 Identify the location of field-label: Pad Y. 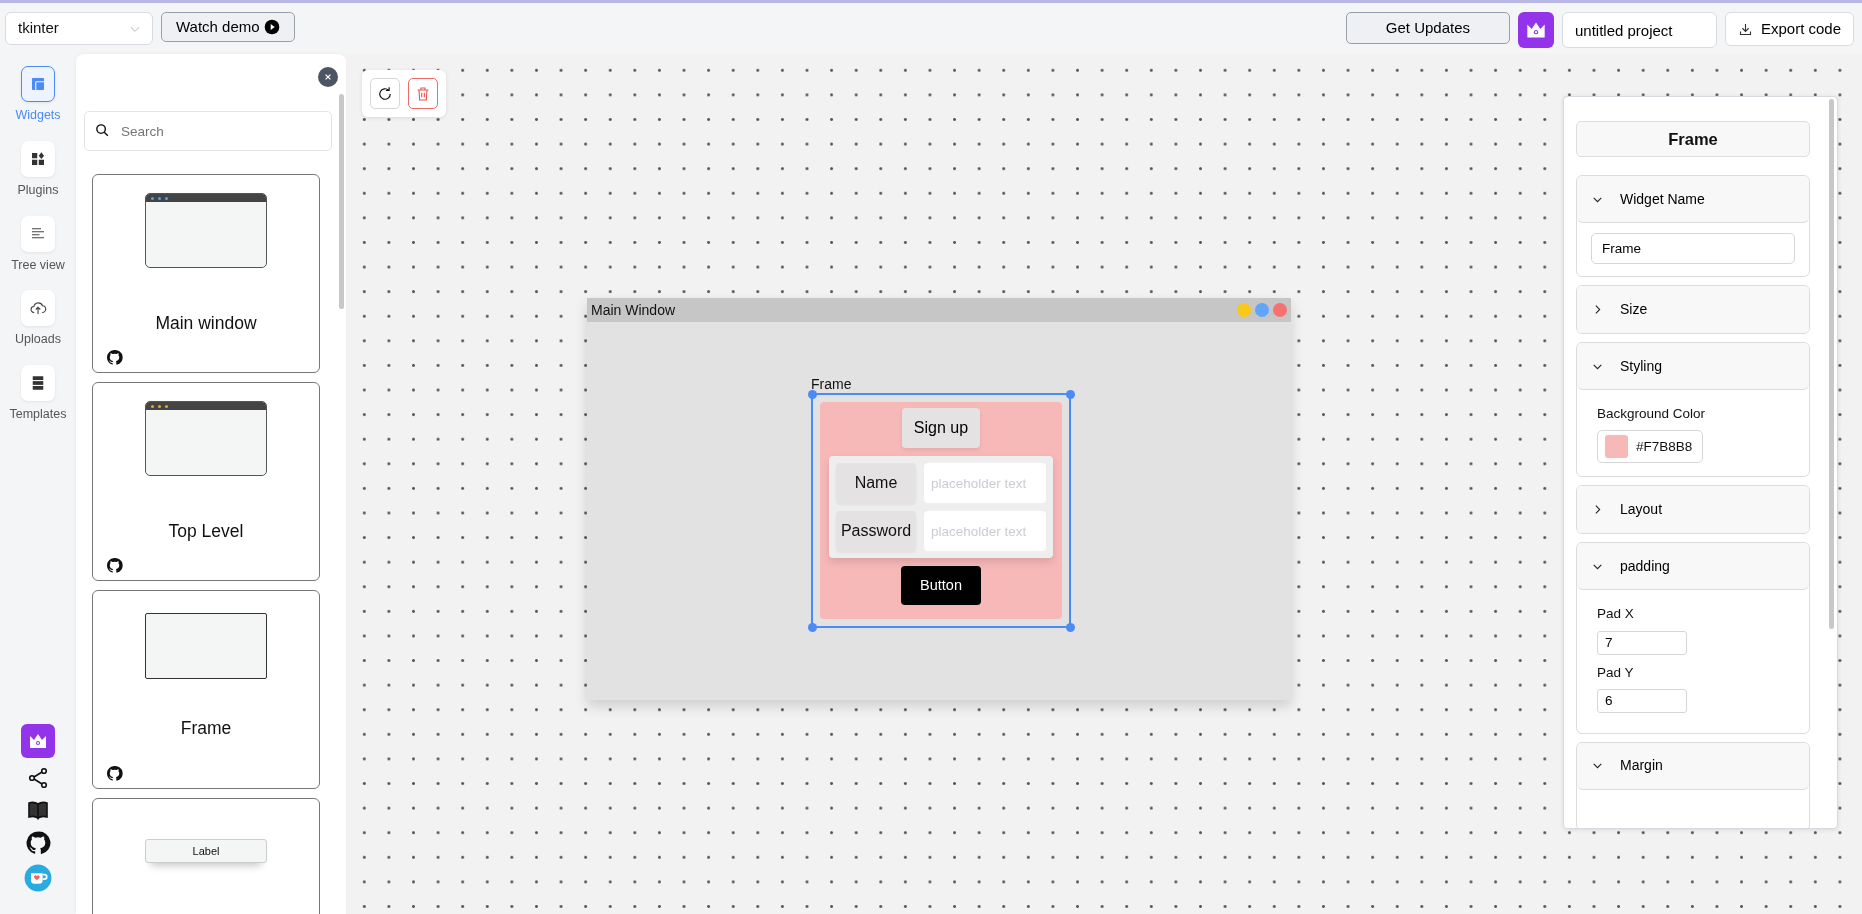
(1616, 672).